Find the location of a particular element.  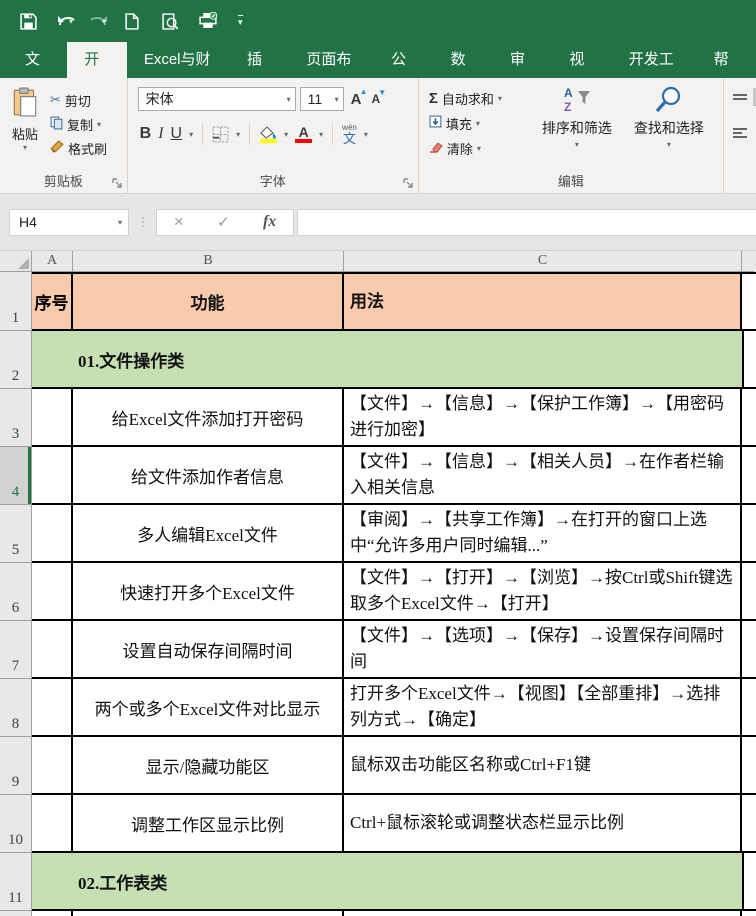

cell-C8: 打开多个Excel文件→【视图】【全部重排】→选排列方式→【确定】 is located at coordinates (543, 707).